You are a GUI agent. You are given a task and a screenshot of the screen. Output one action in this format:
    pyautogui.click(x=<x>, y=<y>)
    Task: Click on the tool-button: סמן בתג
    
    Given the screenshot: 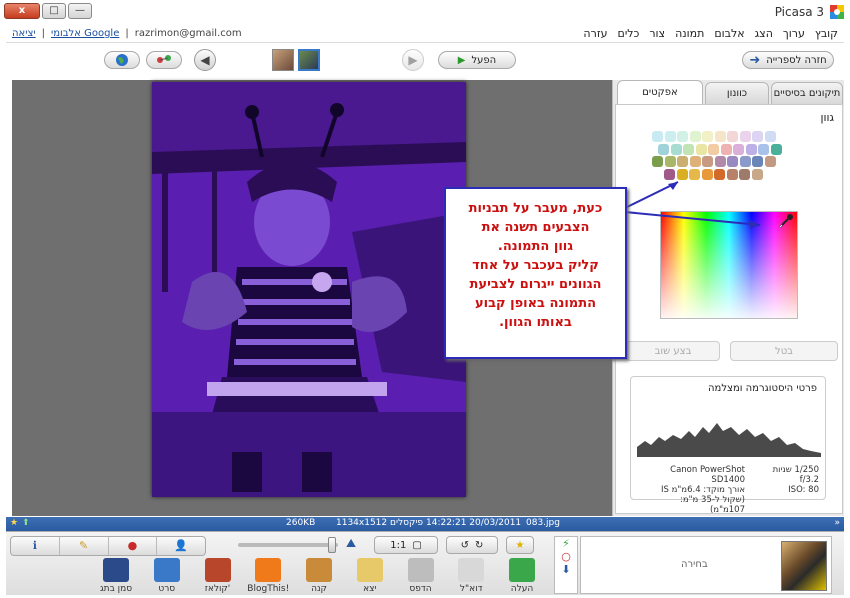 What is the action you would take?
    pyautogui.click(x=116, y=576)
    